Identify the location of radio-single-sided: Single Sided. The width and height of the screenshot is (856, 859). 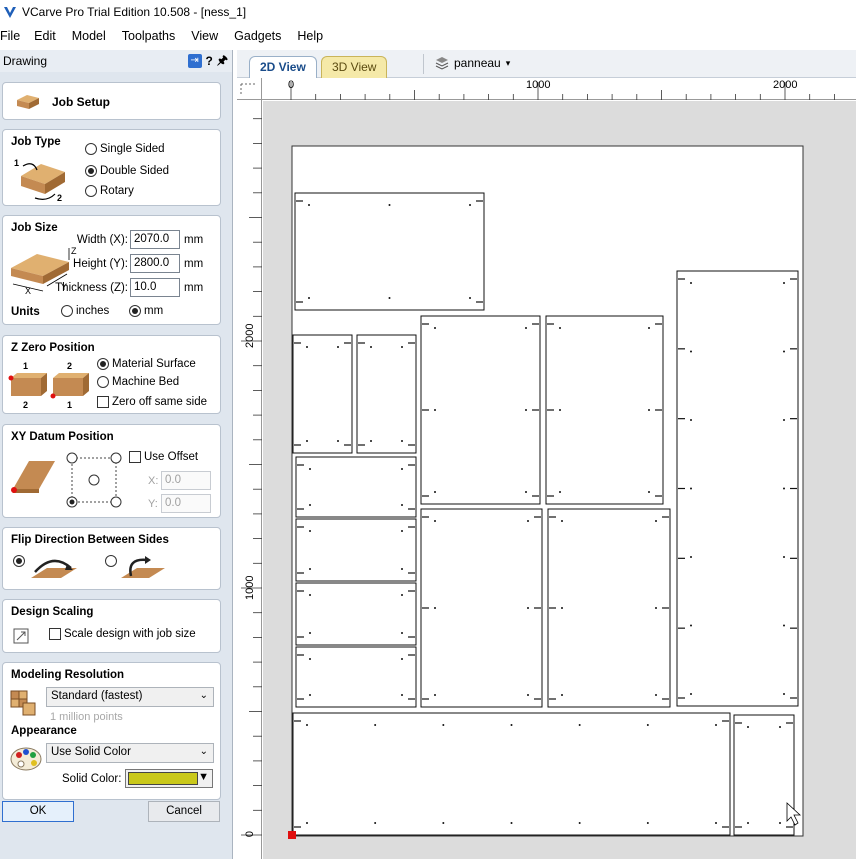
(125, 149).